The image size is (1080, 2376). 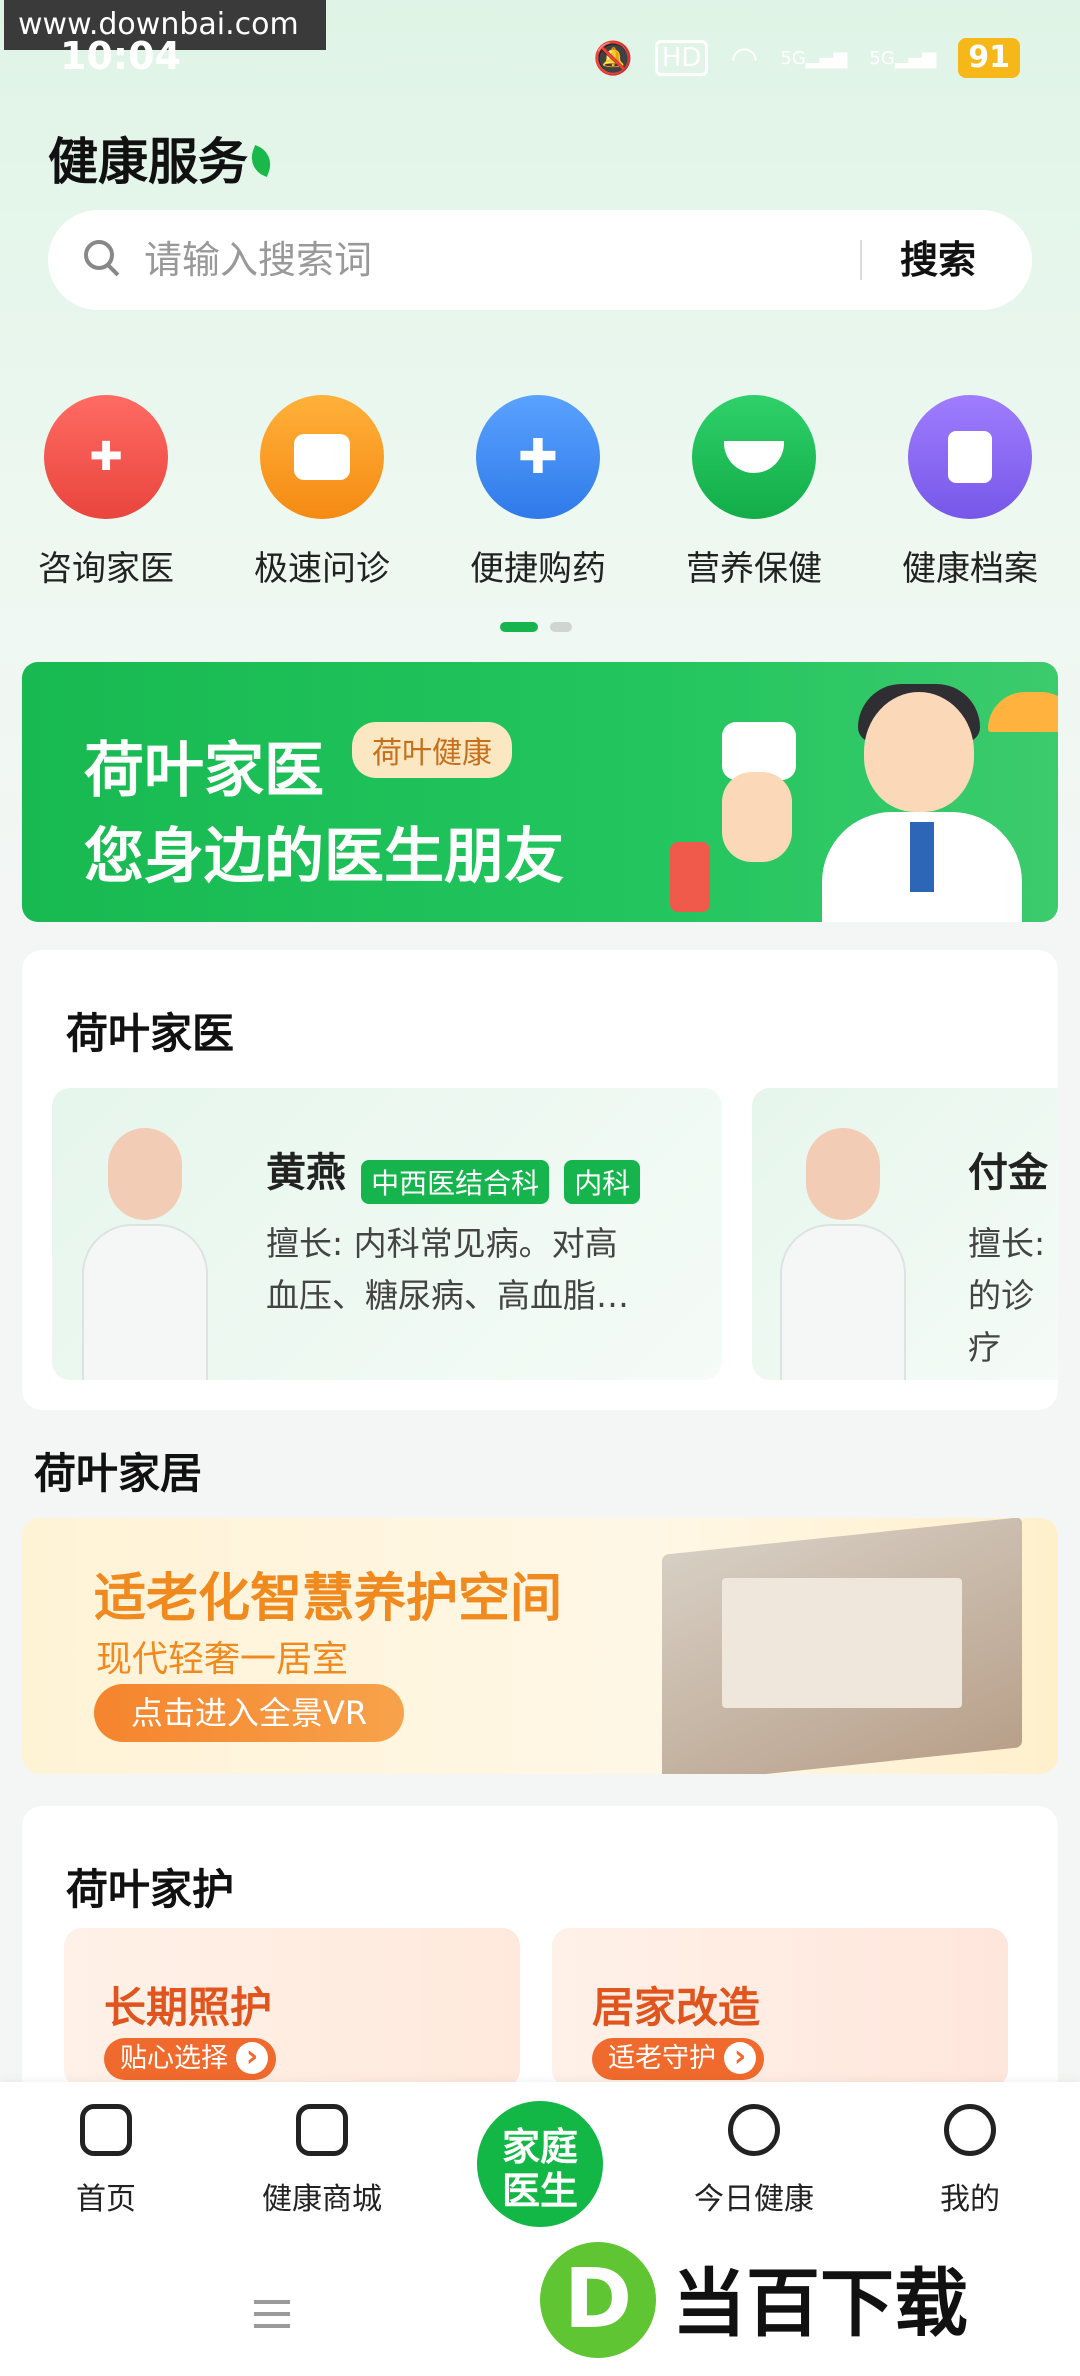 What do you see at coordinates (538, 457) in the screenshot?
I see `medicine-bottle-icon: ✚` at bounding box center [538, 457].